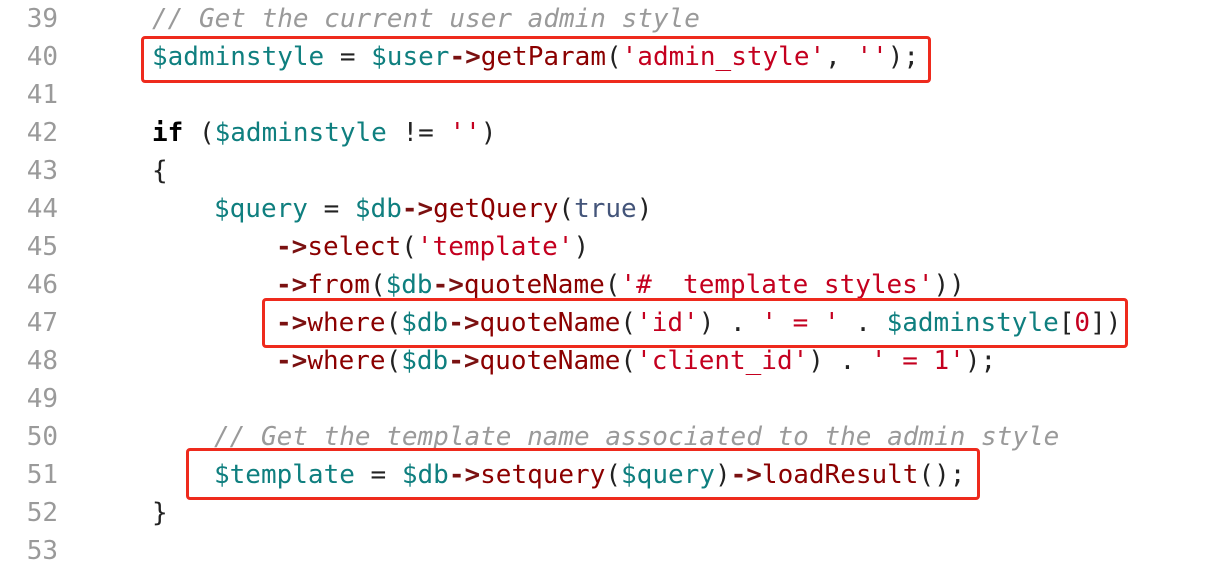 This screenshot has width=1222, height=570. Describe the element at coordinates (42, 57) in the screenshot. I see `line-number: 40` at that location.